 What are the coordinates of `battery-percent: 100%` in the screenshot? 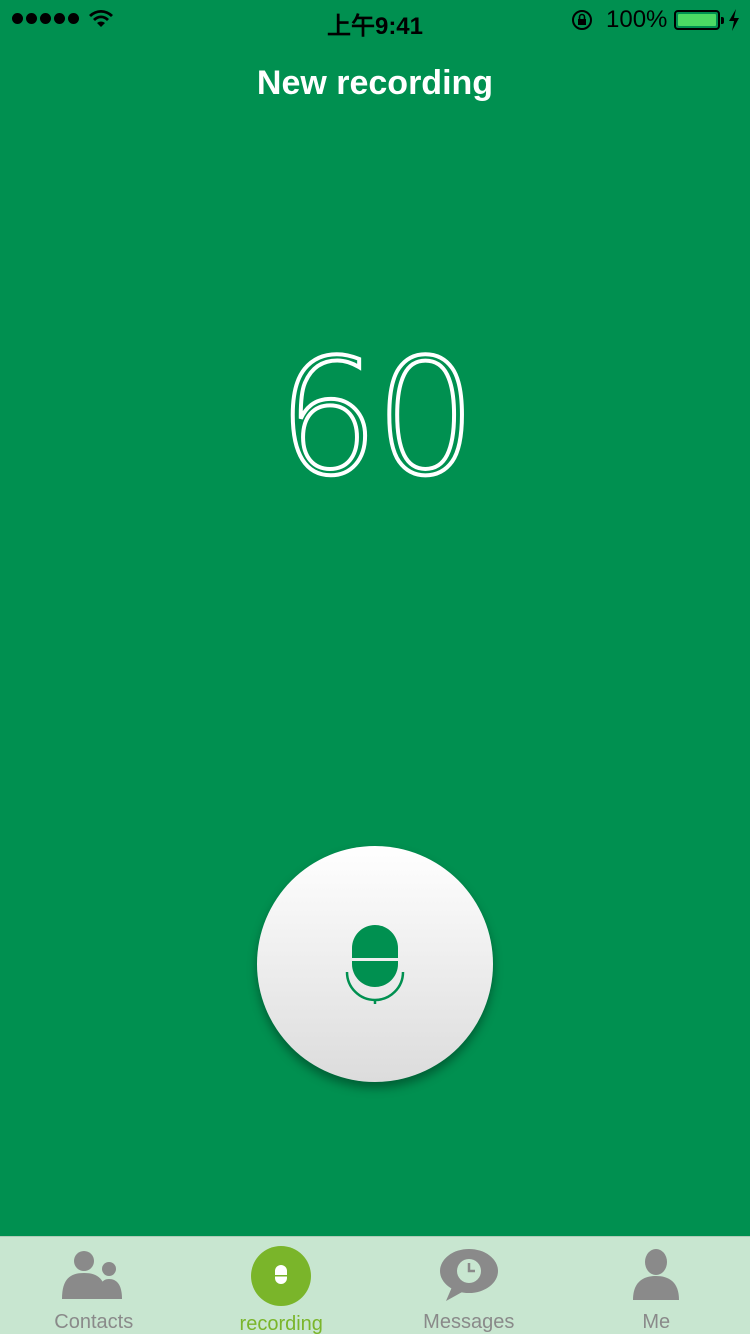 It's located at (637, 19).